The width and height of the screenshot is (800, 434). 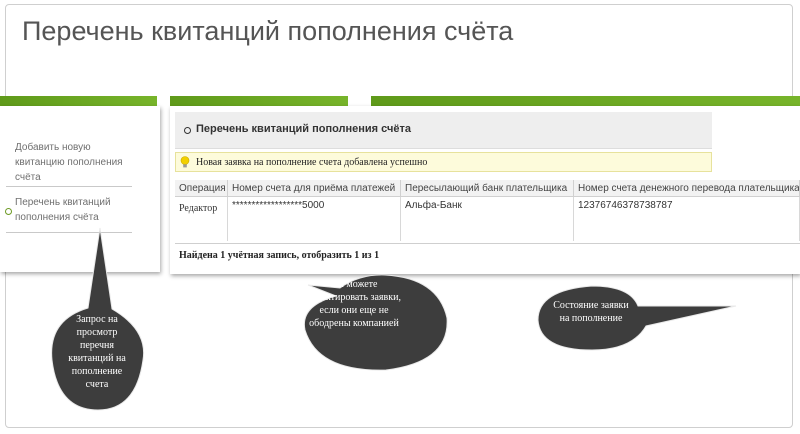 What do you see at coordinates (591, 312) in the screenshot?
I see `callout-text-right: Состояние заявки на пополнение` at bounding box center [591, 312].